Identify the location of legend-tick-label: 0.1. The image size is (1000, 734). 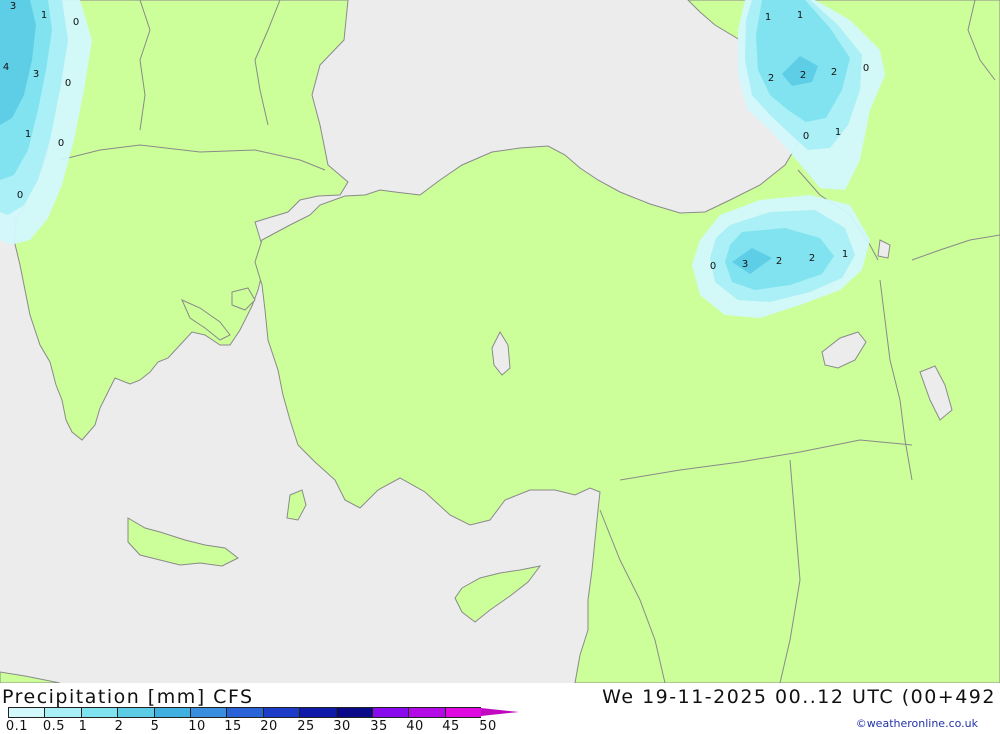
(17, 726).